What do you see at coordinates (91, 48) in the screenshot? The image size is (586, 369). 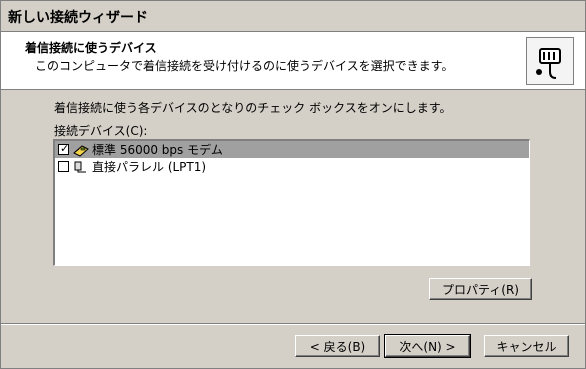 I see `header-title: 着信接続に使うデバイス` at bounding box center [91, 48].